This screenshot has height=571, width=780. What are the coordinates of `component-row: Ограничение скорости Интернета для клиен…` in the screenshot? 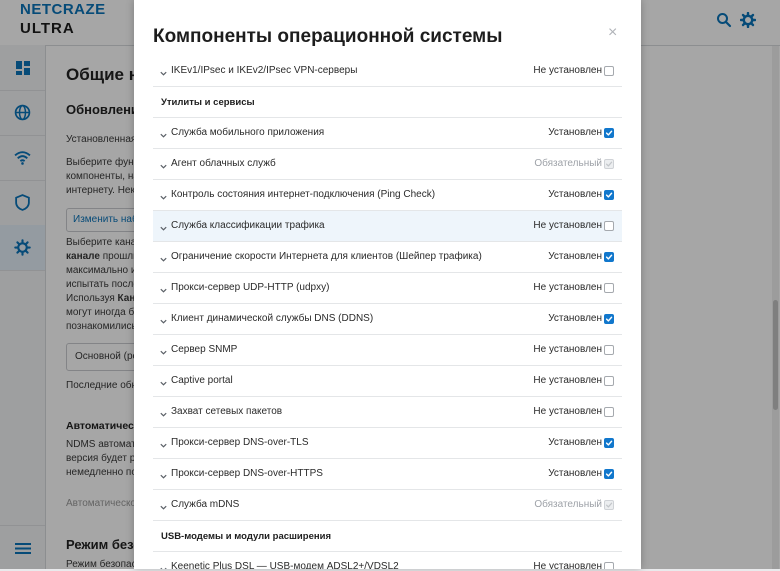 It's located at (387, 257).